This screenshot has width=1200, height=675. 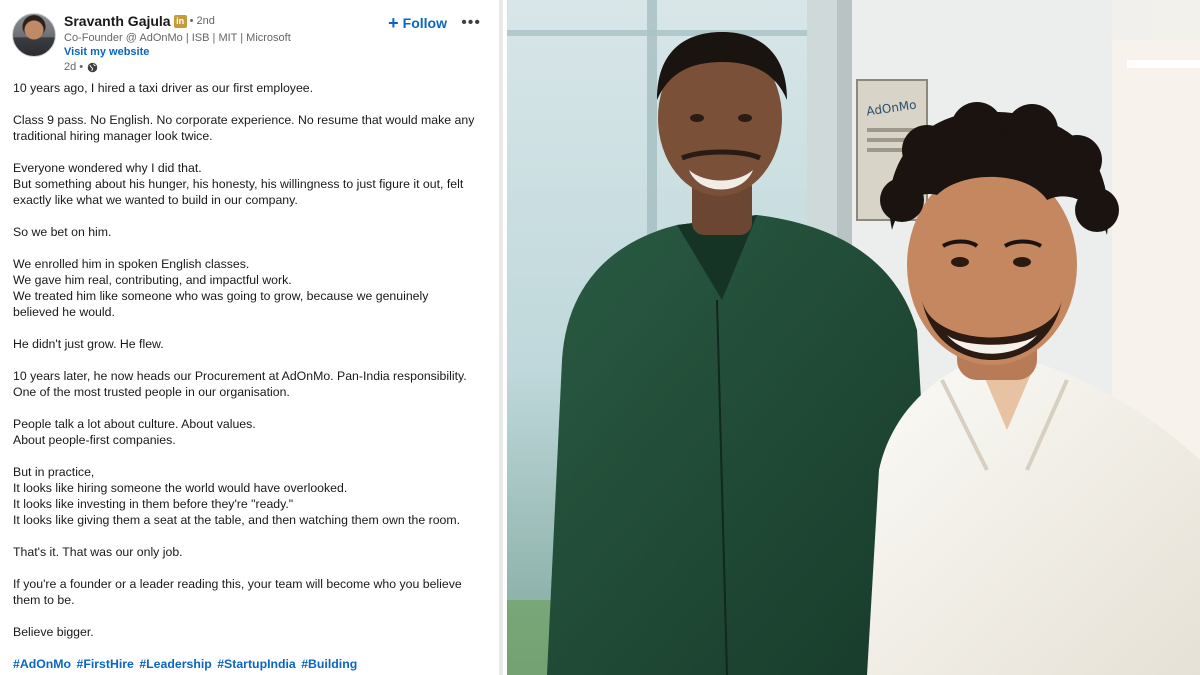 What do you see at coordinates (177, 52) in the screenshot?
I see `visit-website-link: Visit my website` at bounding box center [177, 52].